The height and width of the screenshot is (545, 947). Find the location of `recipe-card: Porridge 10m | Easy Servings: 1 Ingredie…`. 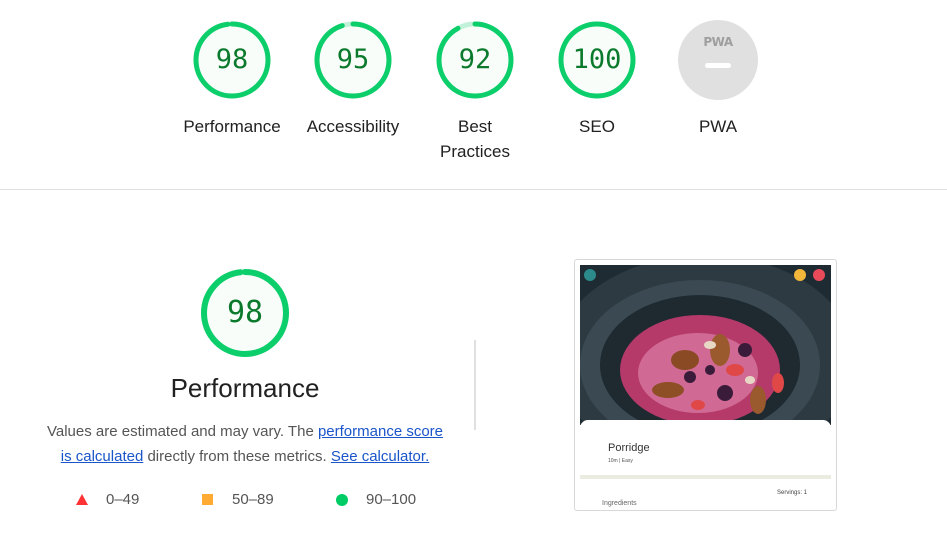

recipe-card: Porridge 10m | Easy Servings: 1 Ingredie… is located at coordinates (705, 465).